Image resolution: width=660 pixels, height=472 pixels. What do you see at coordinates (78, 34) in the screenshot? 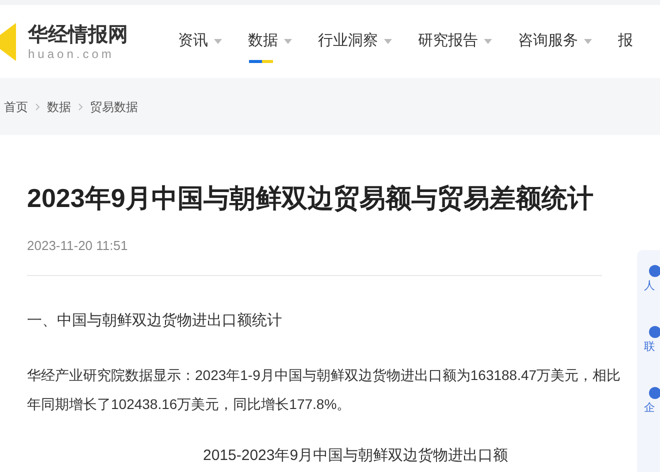
I see `logo-name: 华经情报网` at bounding box center [78, 34].